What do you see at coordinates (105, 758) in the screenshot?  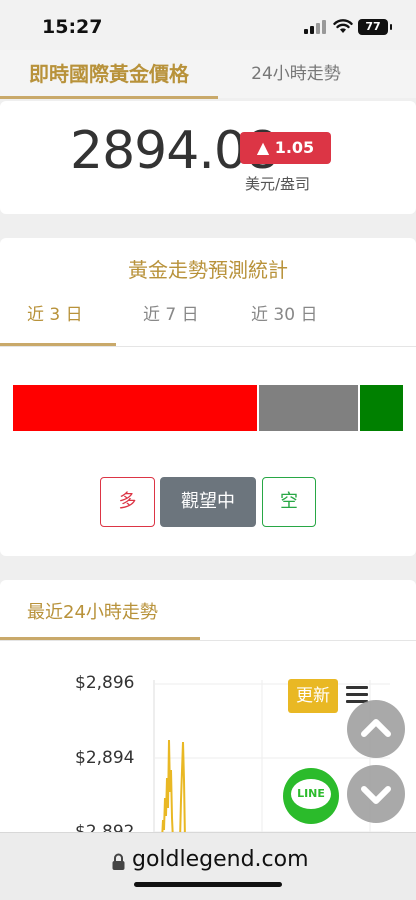 I see `y-tick-label: $2,894` at bounding box center [105, 758].